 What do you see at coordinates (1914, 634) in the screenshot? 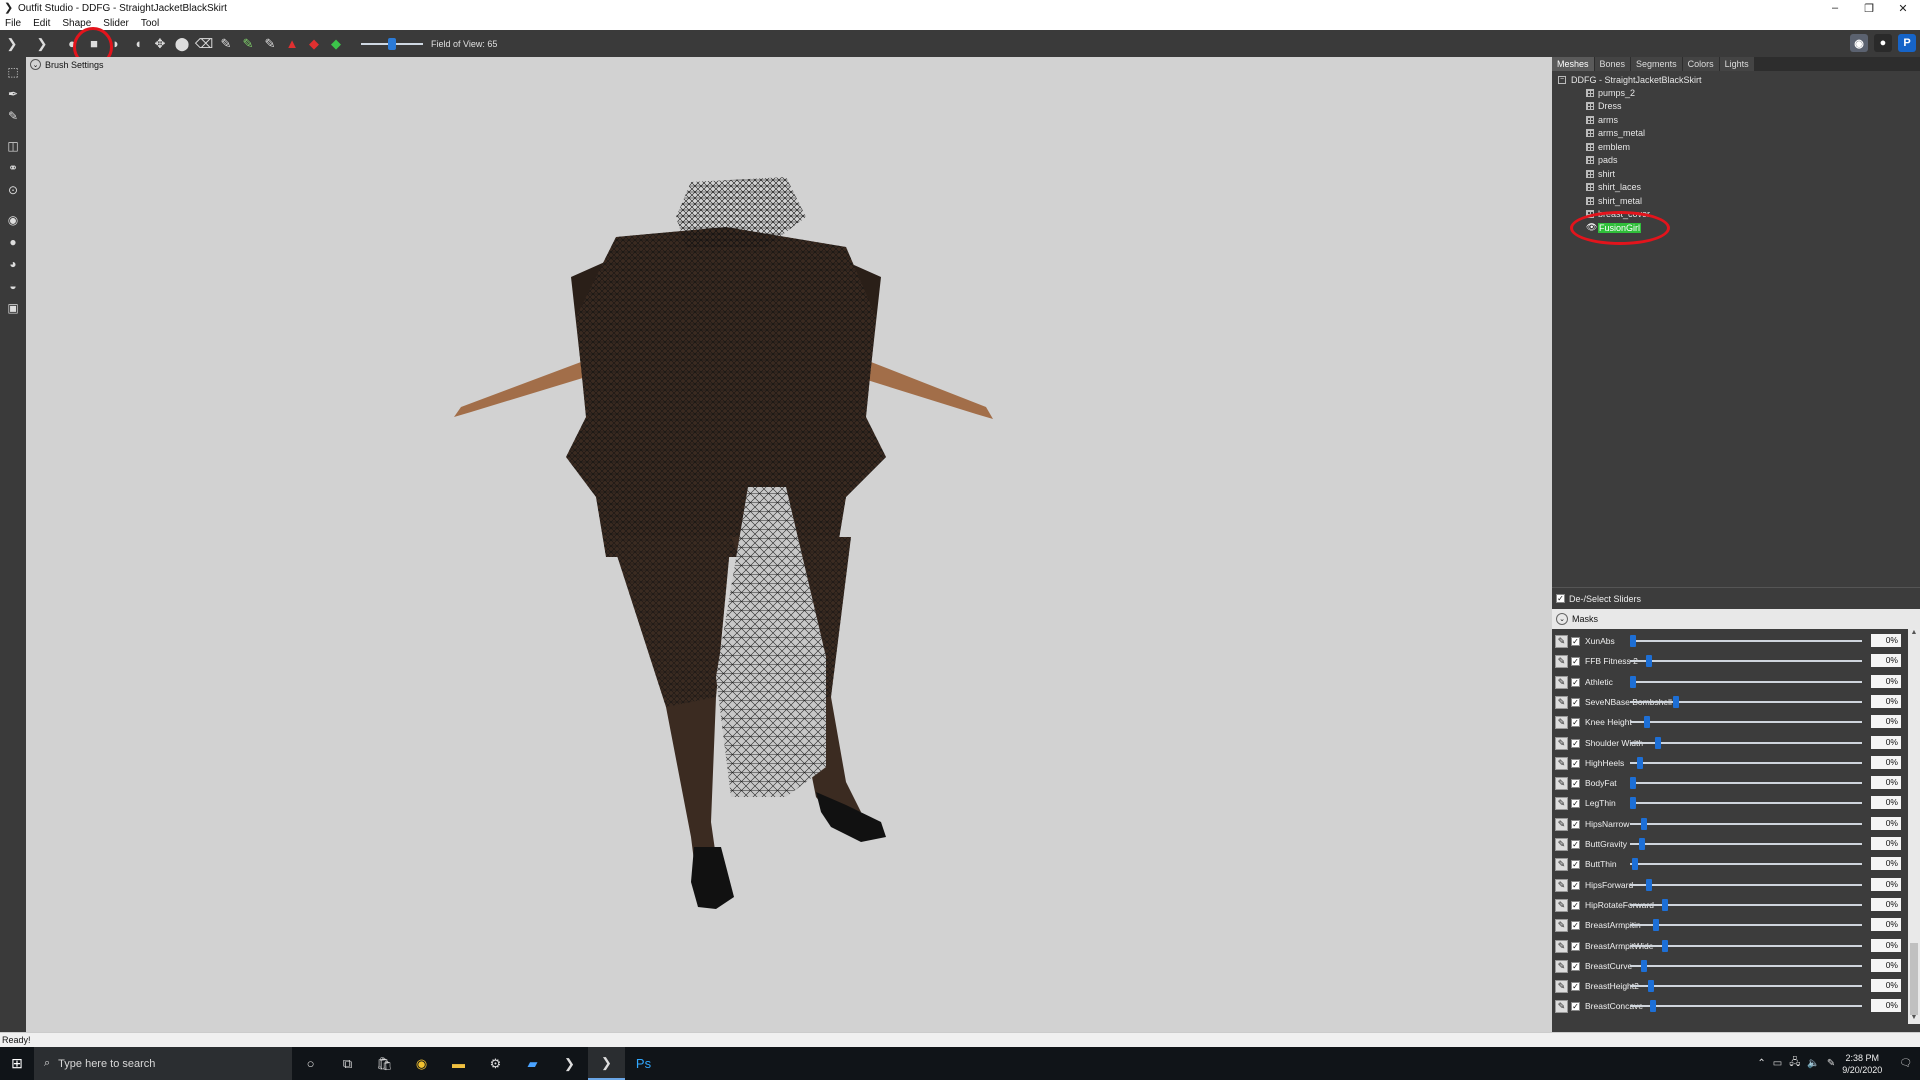
I see `scroll-up-arrow-icon: ▲` at bounding box center [1914, 634].